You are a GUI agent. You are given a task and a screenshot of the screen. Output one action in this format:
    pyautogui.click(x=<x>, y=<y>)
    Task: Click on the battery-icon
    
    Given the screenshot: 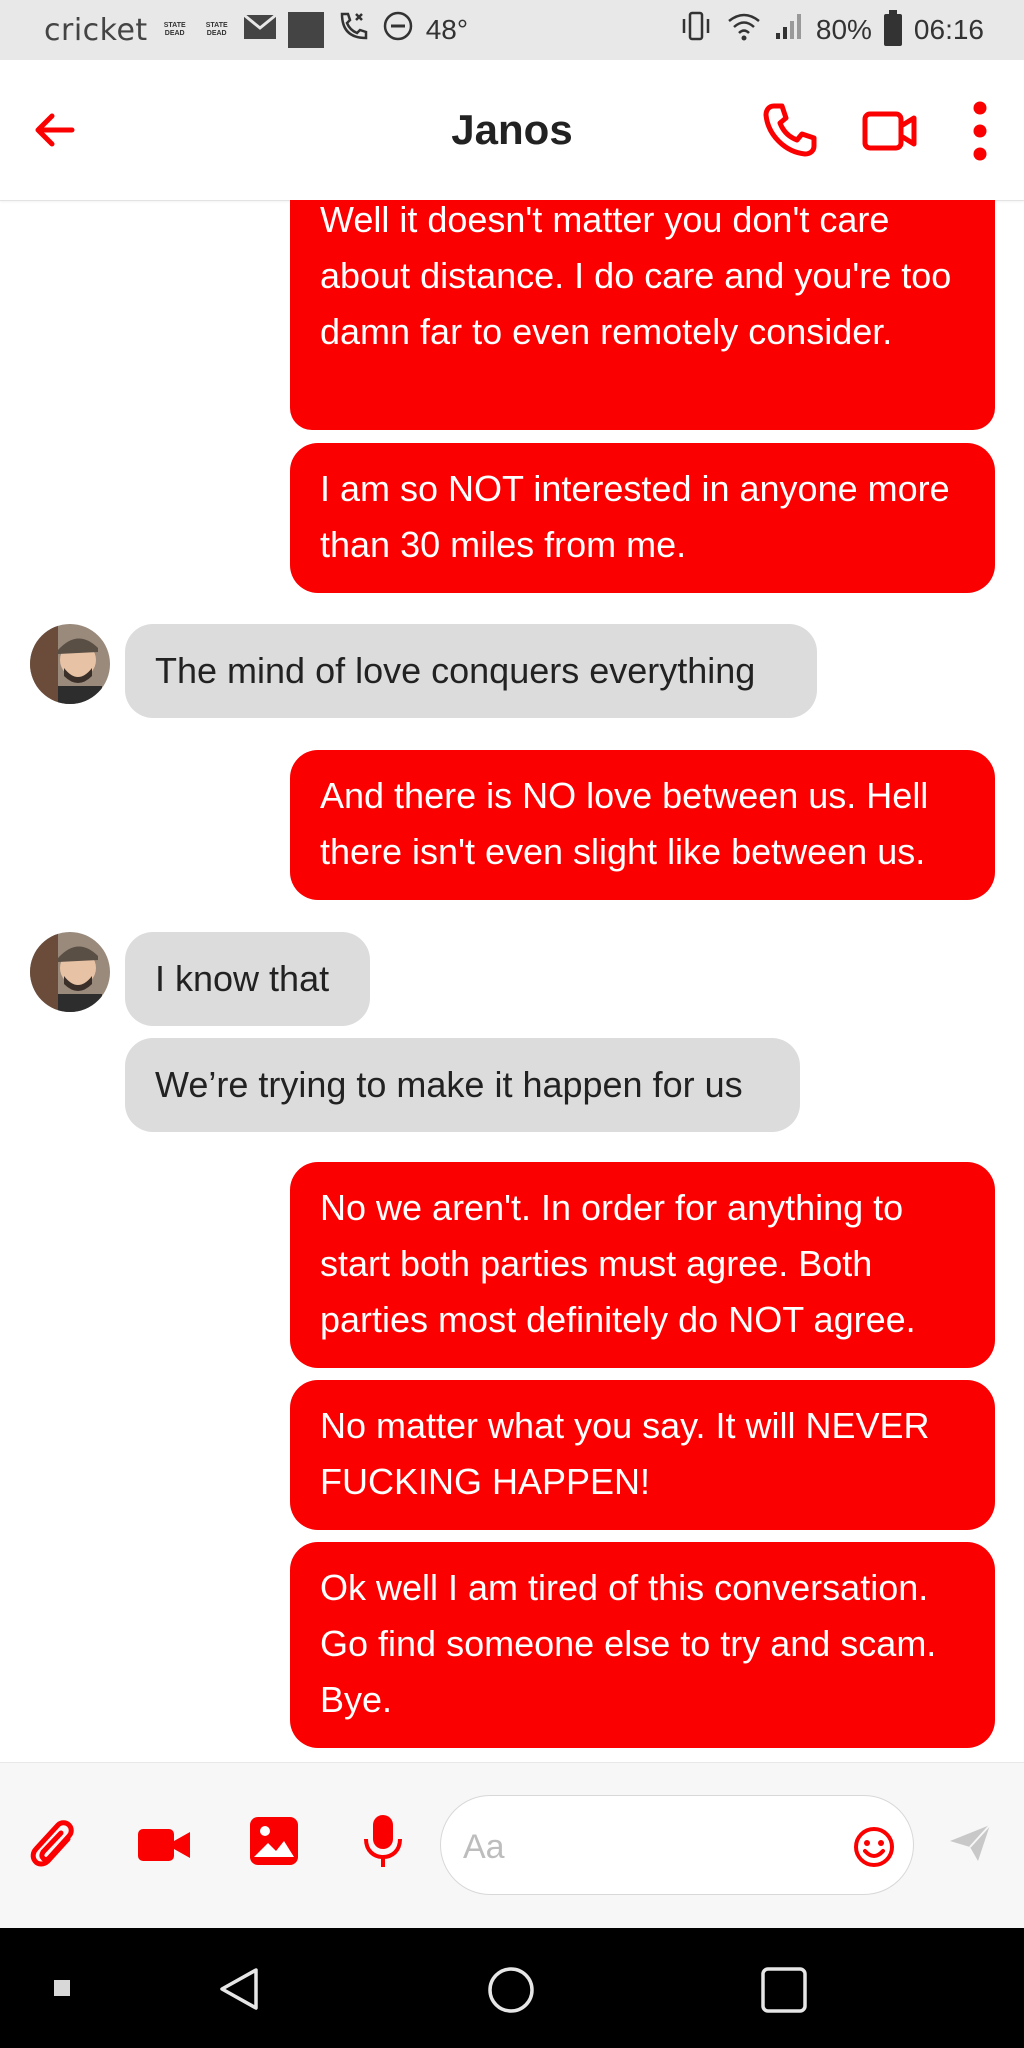 What is the action you would take?
    pyautogui.click(x=892, y=28)
    